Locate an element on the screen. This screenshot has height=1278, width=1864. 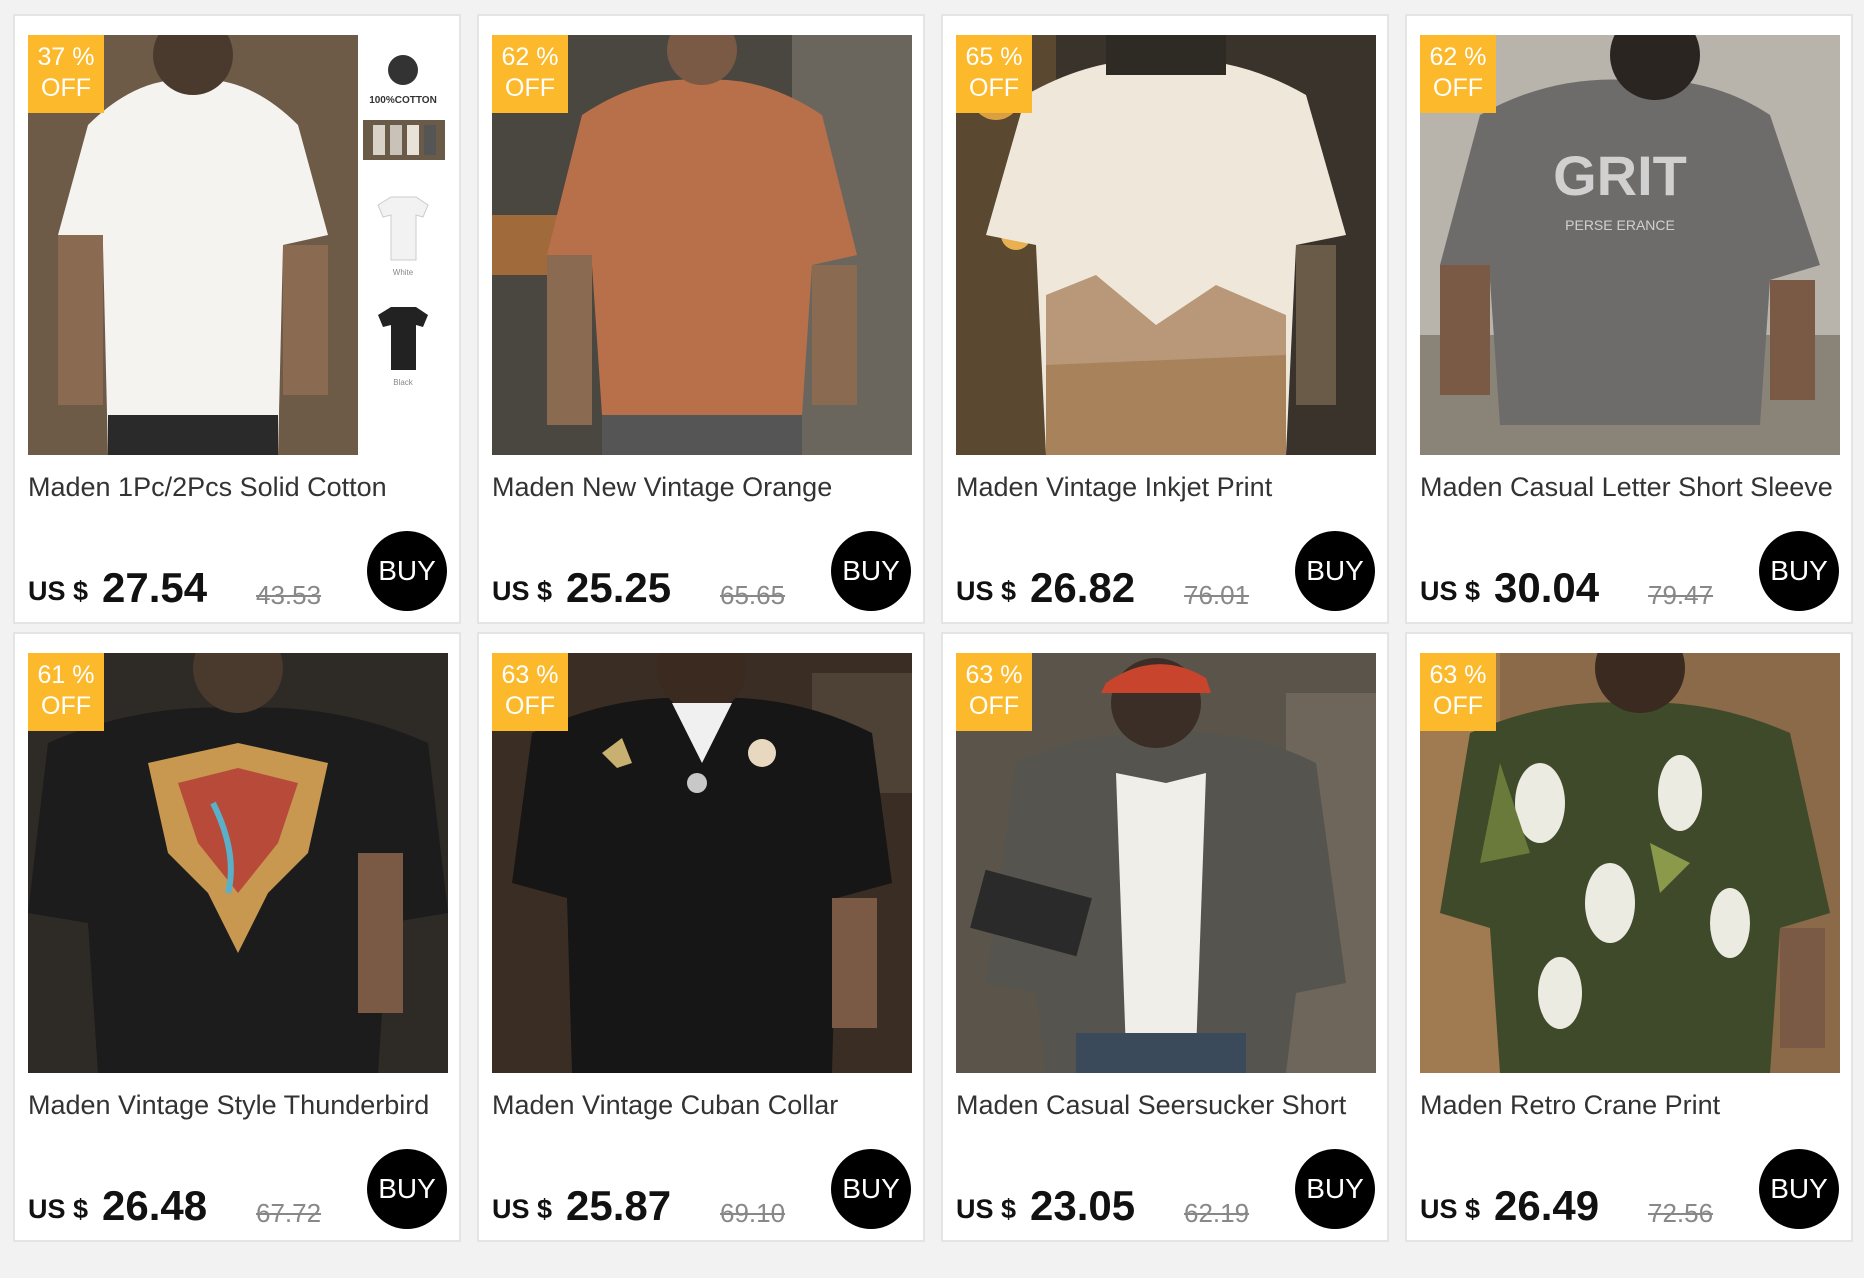
product-title: Maden Retro Crane Print is located at coordinates (1632, 1105).